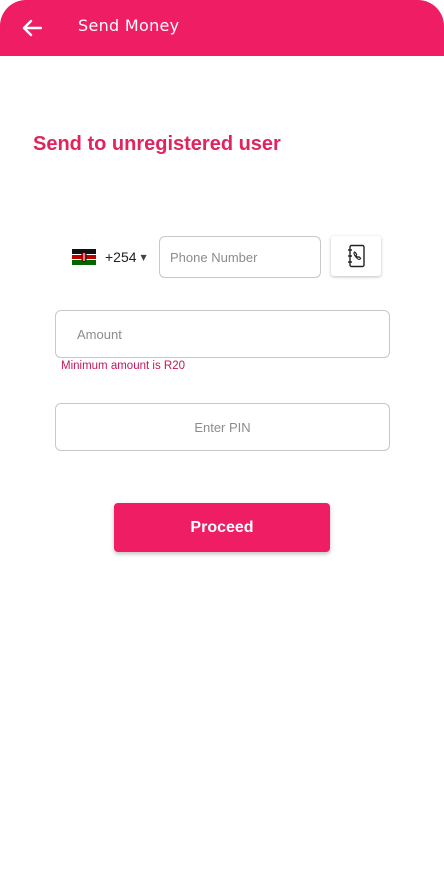 The image size is (444, 888). What do you see at coordinates (245, 257) in the screenshot?
I see `phone-number-input` at bounding box center [245, 257].